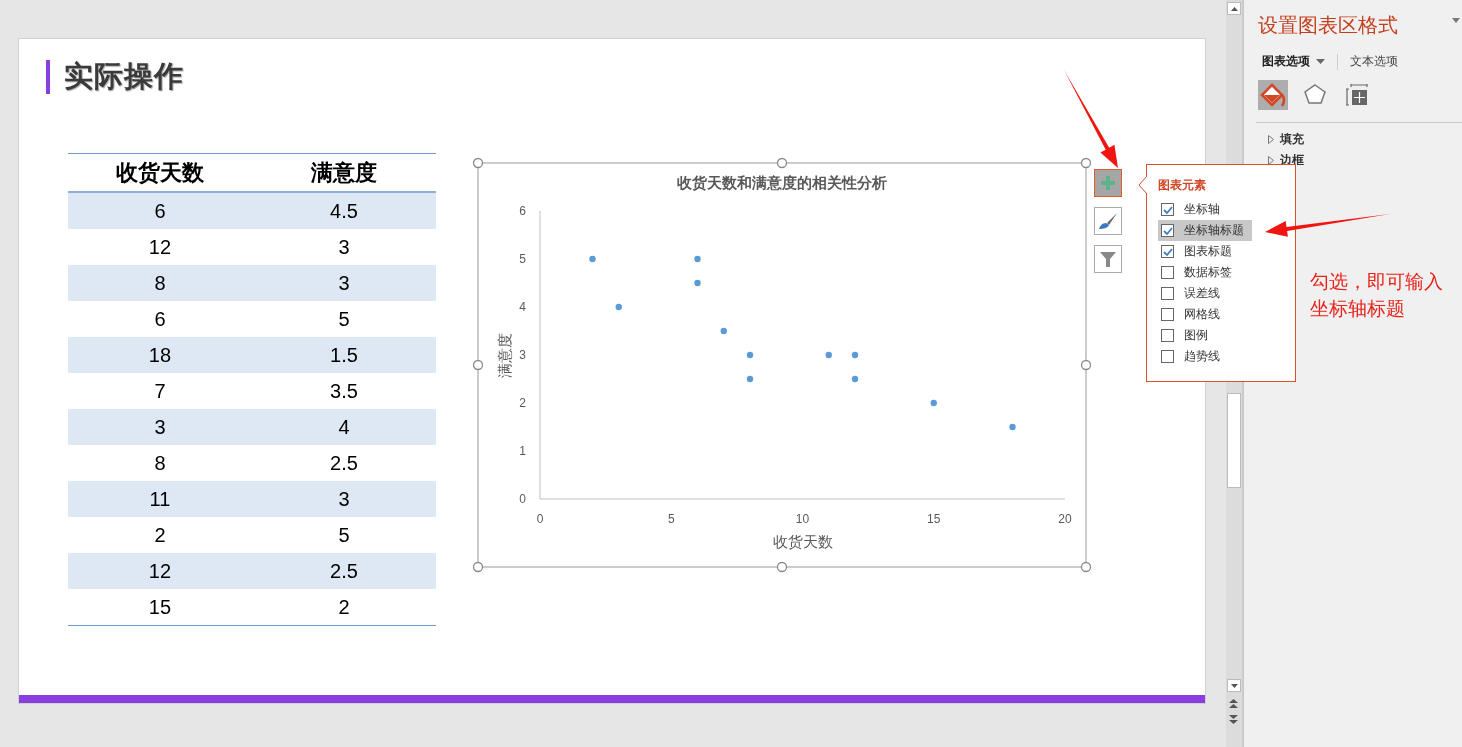  What do you see at coordinates (522, 403) in the screenshot?
I see `axis-tick-label: 2` at bounding box center [522, 403].